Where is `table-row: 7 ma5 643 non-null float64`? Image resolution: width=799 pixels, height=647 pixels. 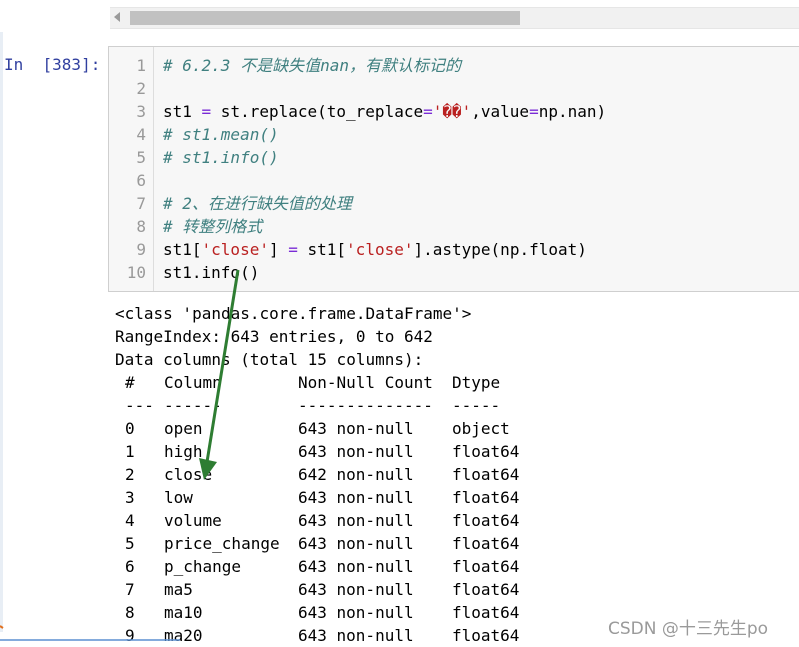 table-row: 7 ma5 643 non-null float64 is located at coordinates (455, 589).